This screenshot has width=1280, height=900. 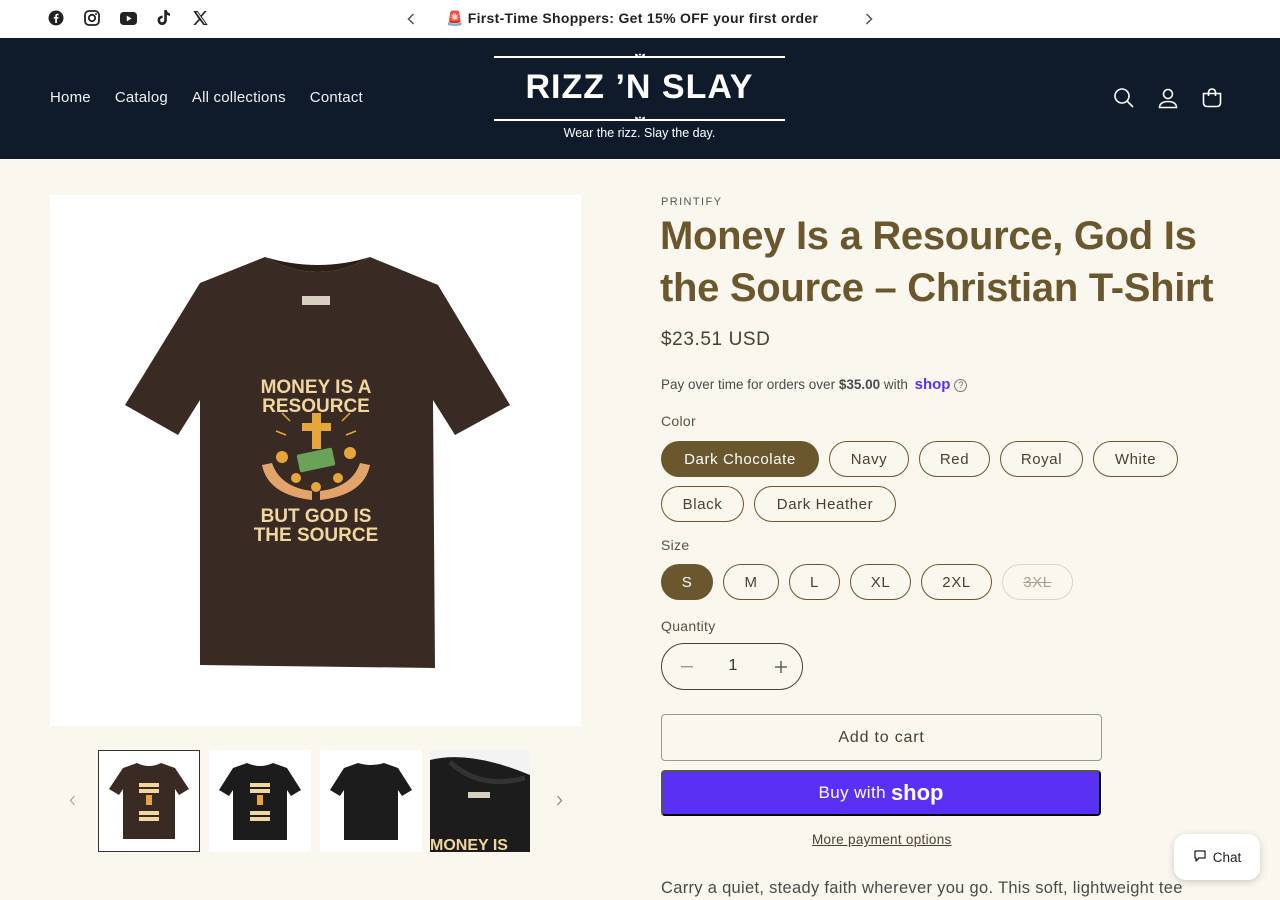 What do you see at coordinates (687, 667) in the screenshot?
I see `quantity-decrease-button` at bounding box center [687, 667].